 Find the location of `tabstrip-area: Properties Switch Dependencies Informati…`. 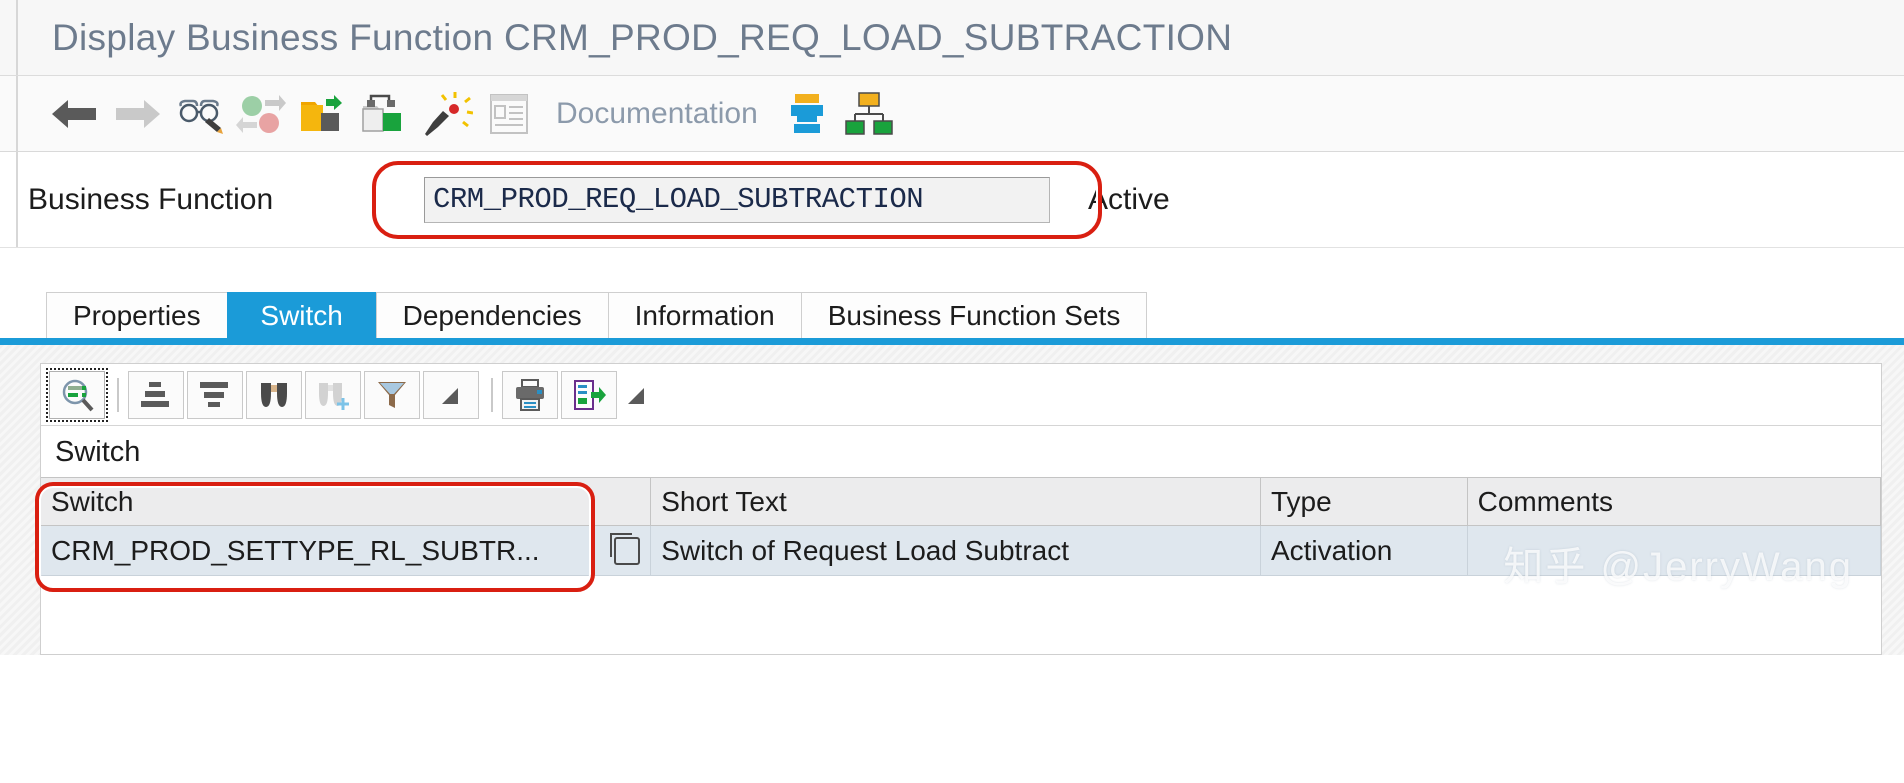

tabstrip-area: Properties Switch Dependencies Informati… is located at coordinates (952, 296).